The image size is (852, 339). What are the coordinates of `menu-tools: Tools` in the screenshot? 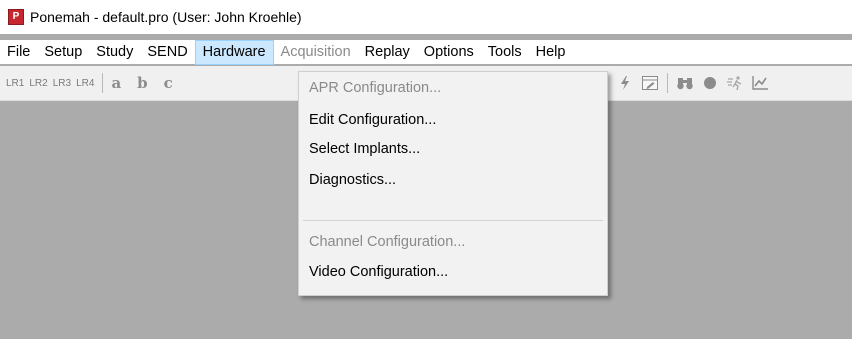 It's located at (505, 52).